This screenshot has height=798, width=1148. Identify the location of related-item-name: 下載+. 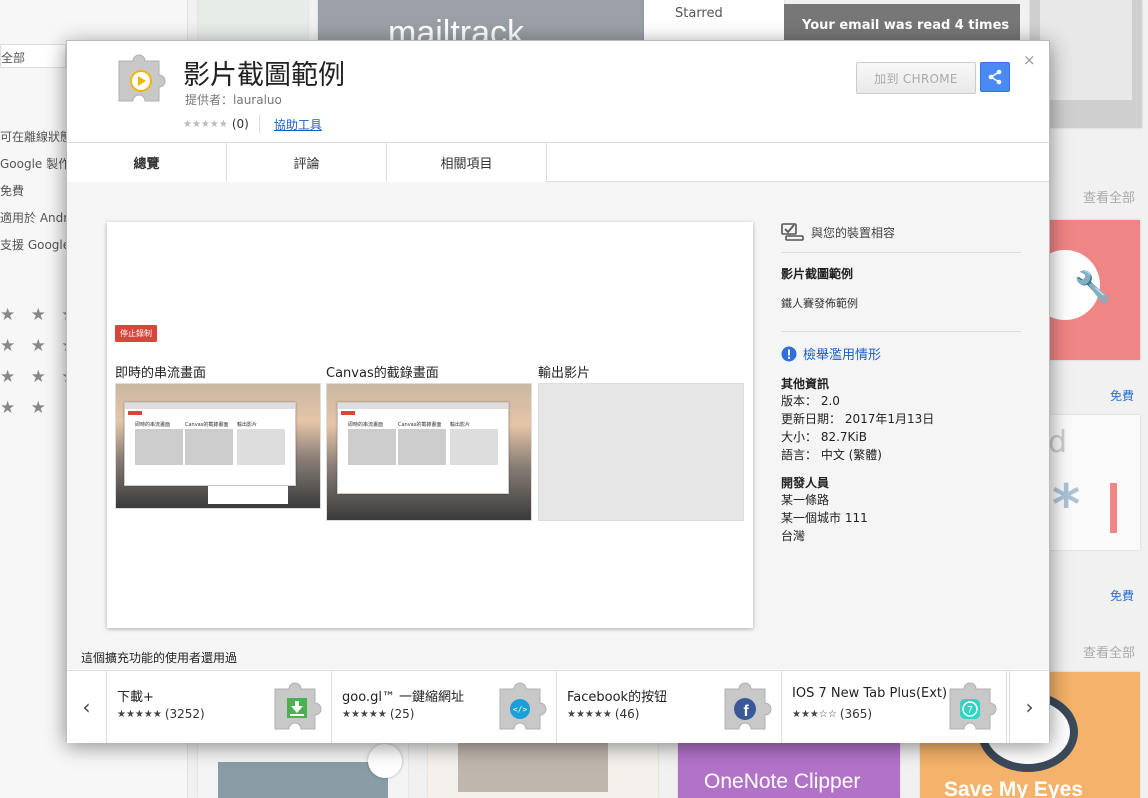
(135, 697).